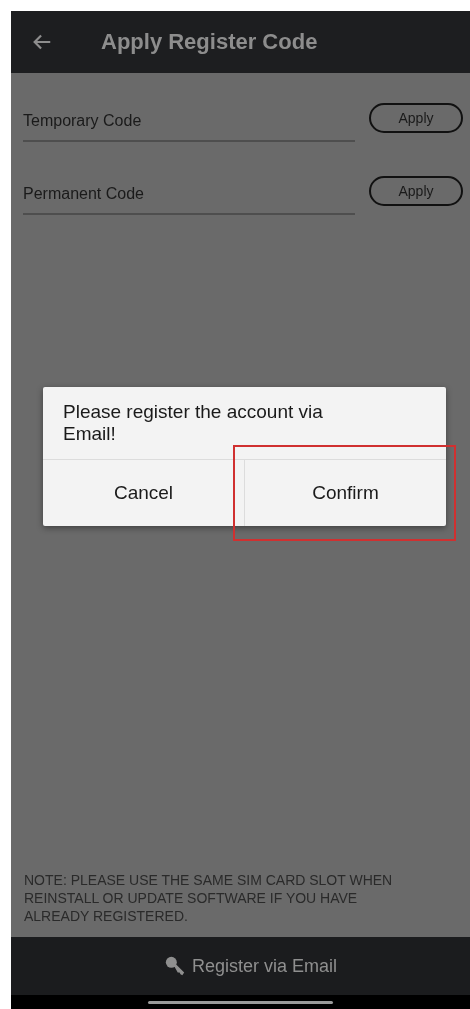  Describe the element at coordinates (345, 493) in the screenshot. I see `dialog-button: Confirm` at that location.